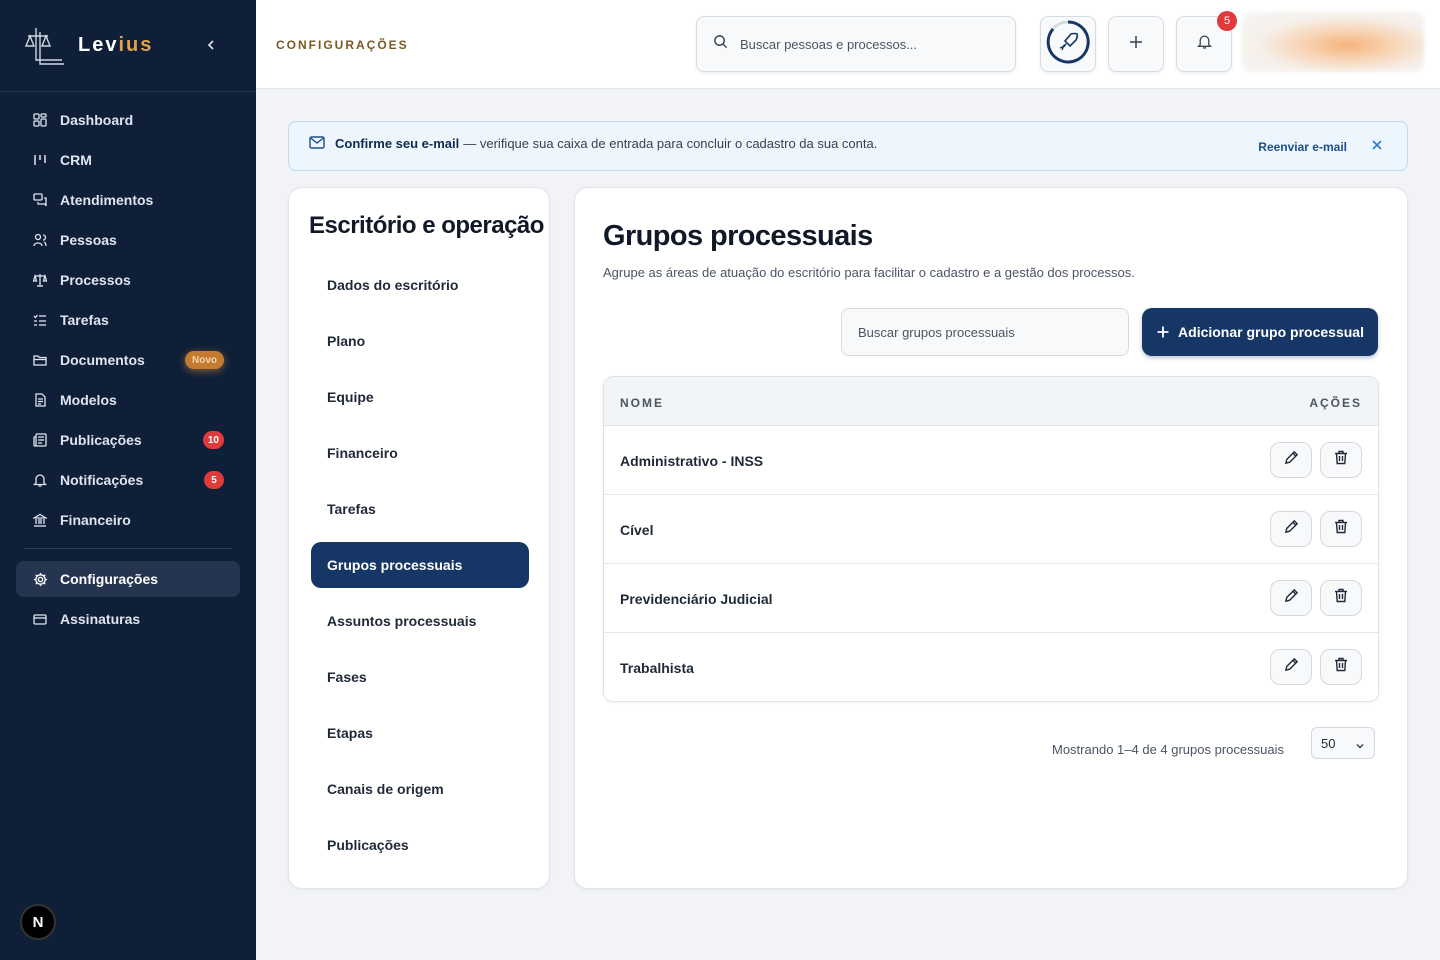 The image size is (1440, 960). What do you see at coordinates (38, 922) in the screenshot?
I see `dev-tools-button: N` at bounding box center [38, 922].